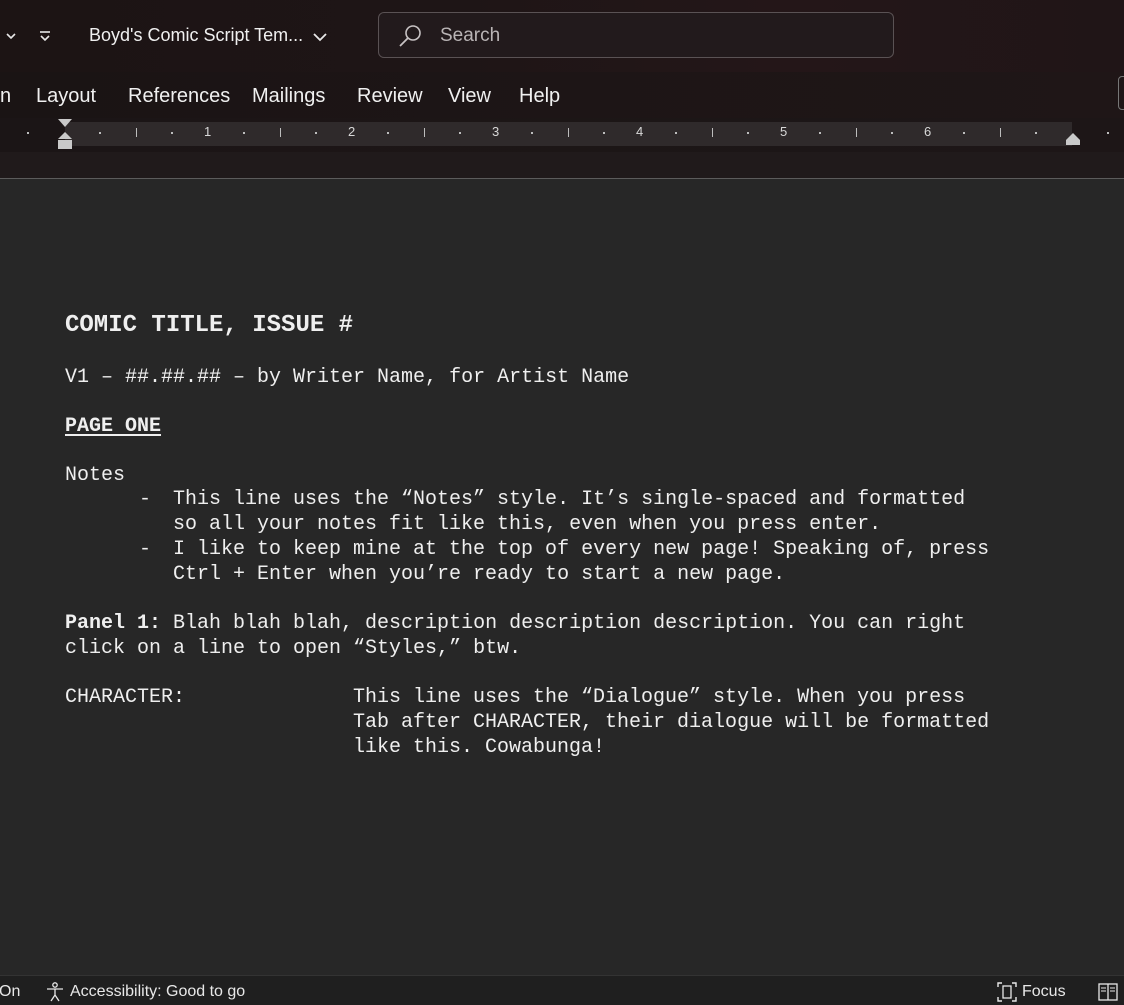 The width and height of the screenshot is (1124, 1005). Describe the element at coordinates (640, 131) in the screenshot. I see `ruler-number: 4` at that location.